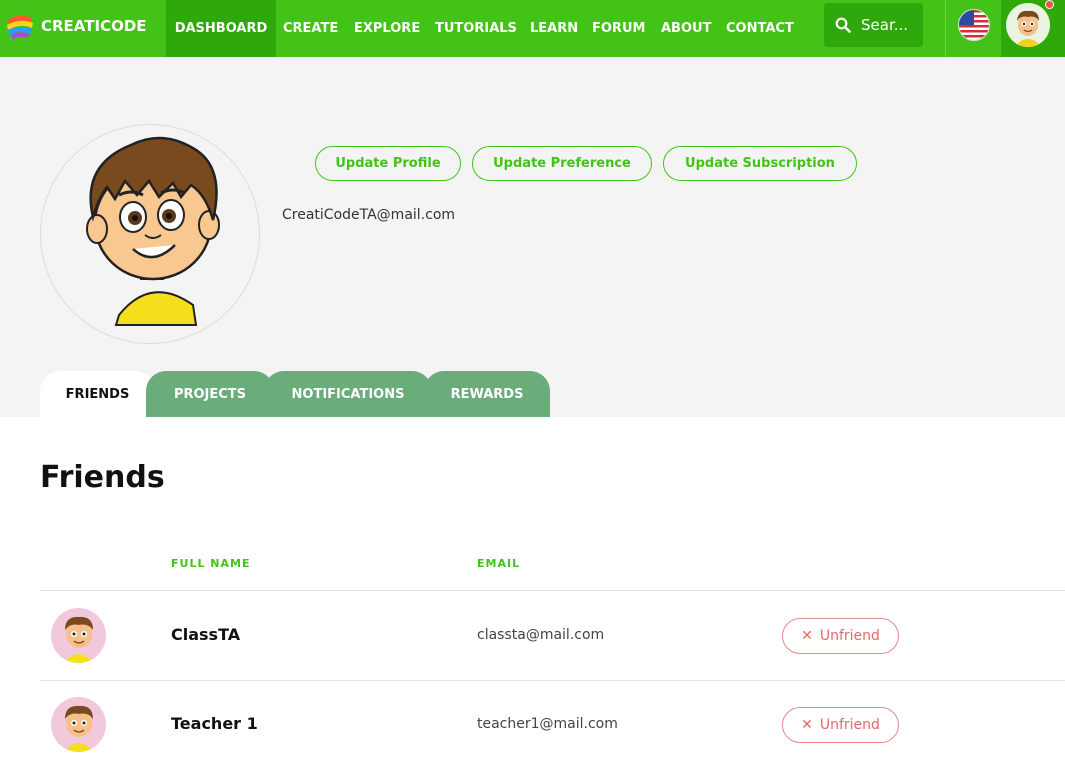  What do you see at coordinates (487, 394) in the screenshot?
I see `tab-rewards: REWARDS` at bounding box center [487, 394].